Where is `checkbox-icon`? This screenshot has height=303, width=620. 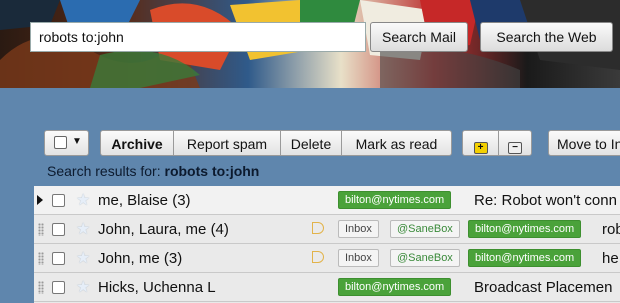 checkbox-icon is located at coordinates (60, 142).